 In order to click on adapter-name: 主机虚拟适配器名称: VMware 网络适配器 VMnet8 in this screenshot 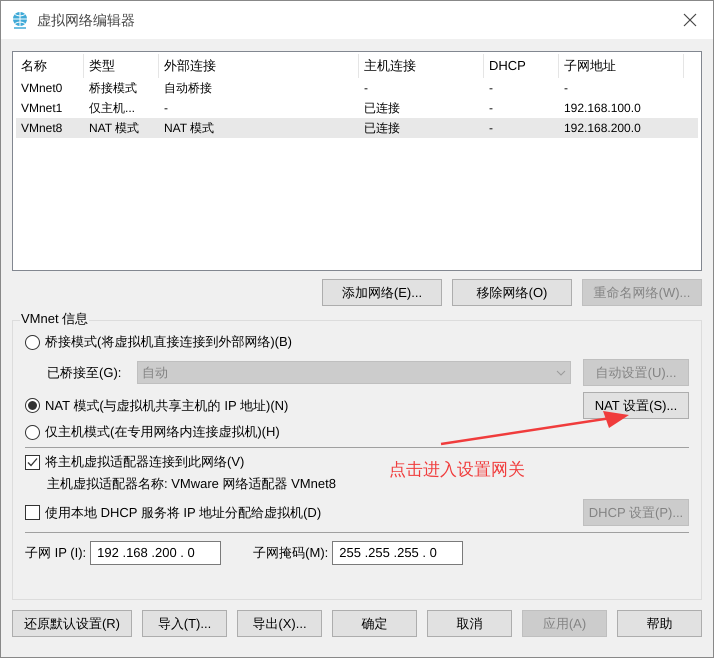, I will do `click(191, 484)`.